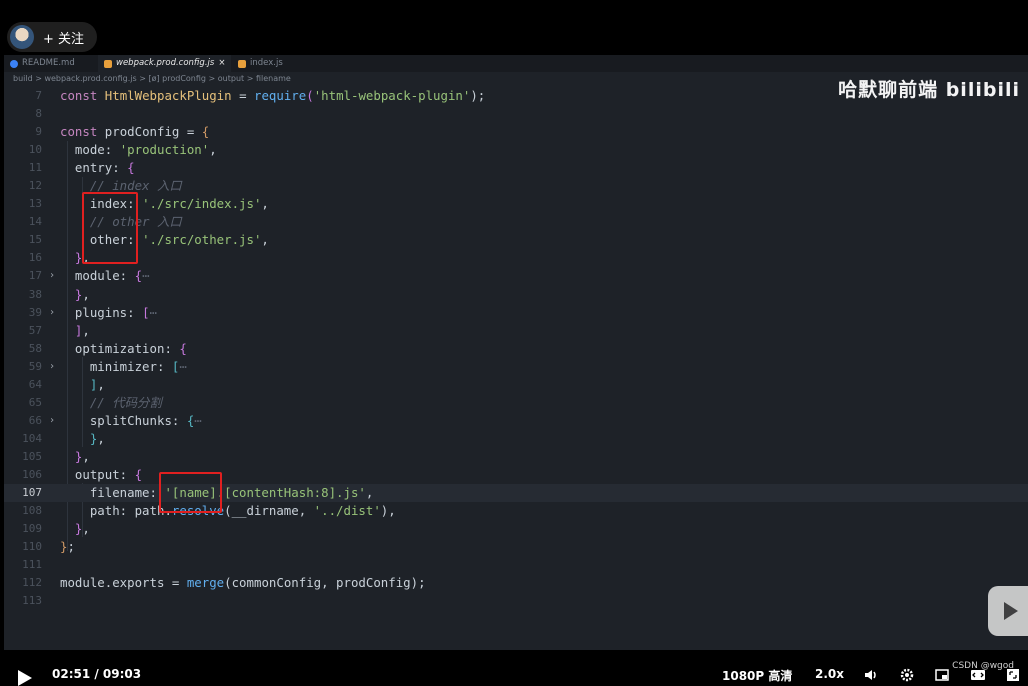 This screenshot has width=1028, height=686. What do you see at coordinates (871, 674) in the screenshot?
I see `volume-icon` at bounding box center [871, 674].